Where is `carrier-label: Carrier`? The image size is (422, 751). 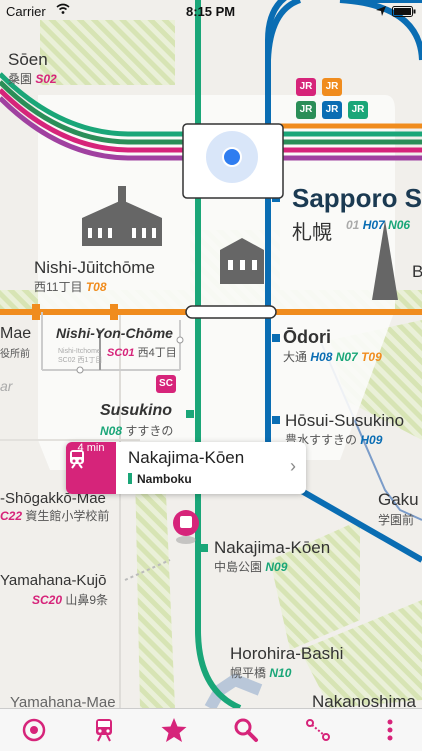
carrier-label: Carrier is located at coordinates (26, 11).